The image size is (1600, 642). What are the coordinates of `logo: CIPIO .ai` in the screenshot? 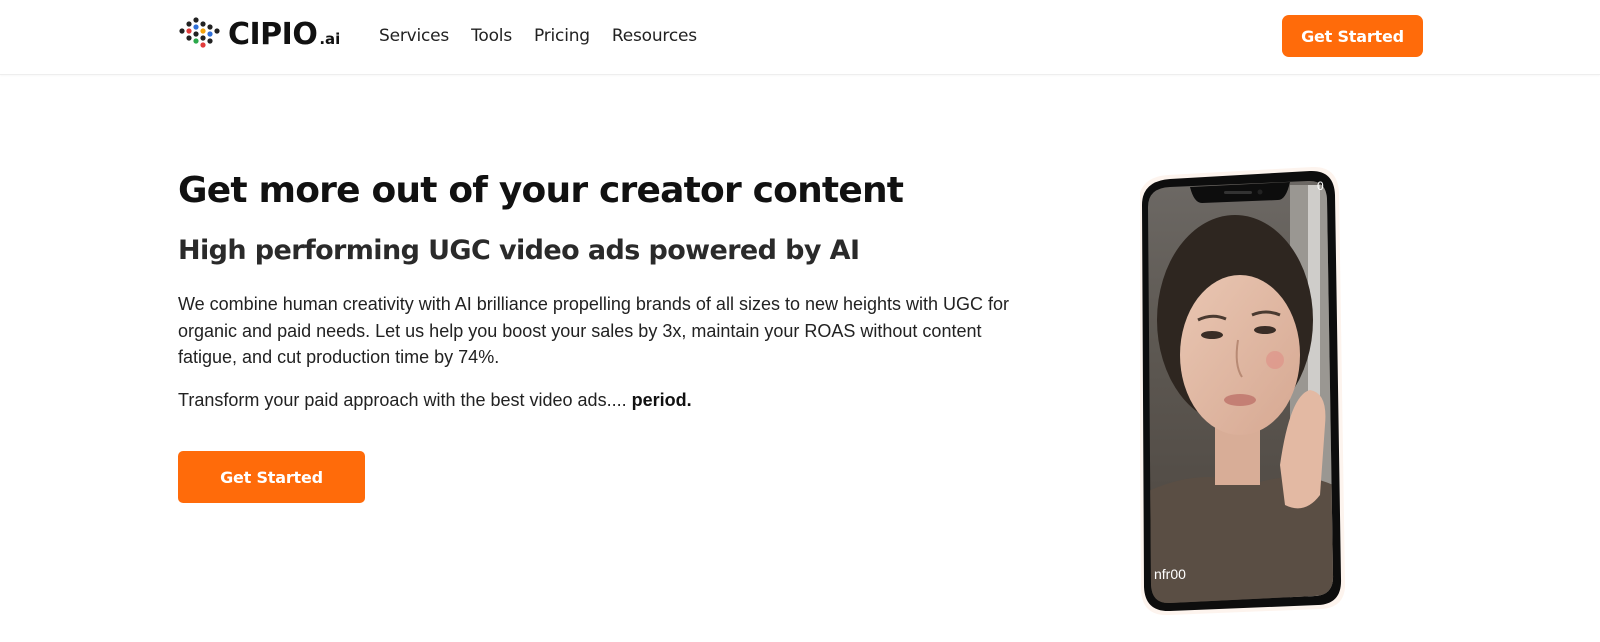 It's located at (259, 35).